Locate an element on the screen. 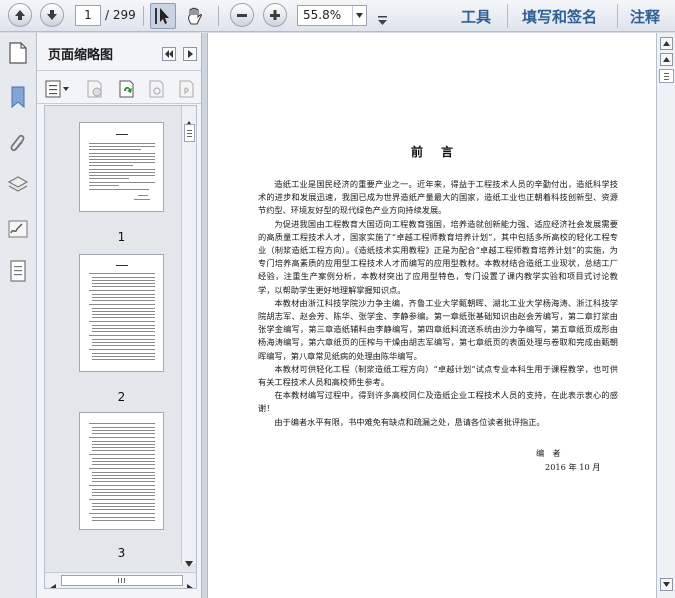 The height and width of the screenshot is (598, 675). document-vertical-scrollbar is located at coordinates (665, 315).